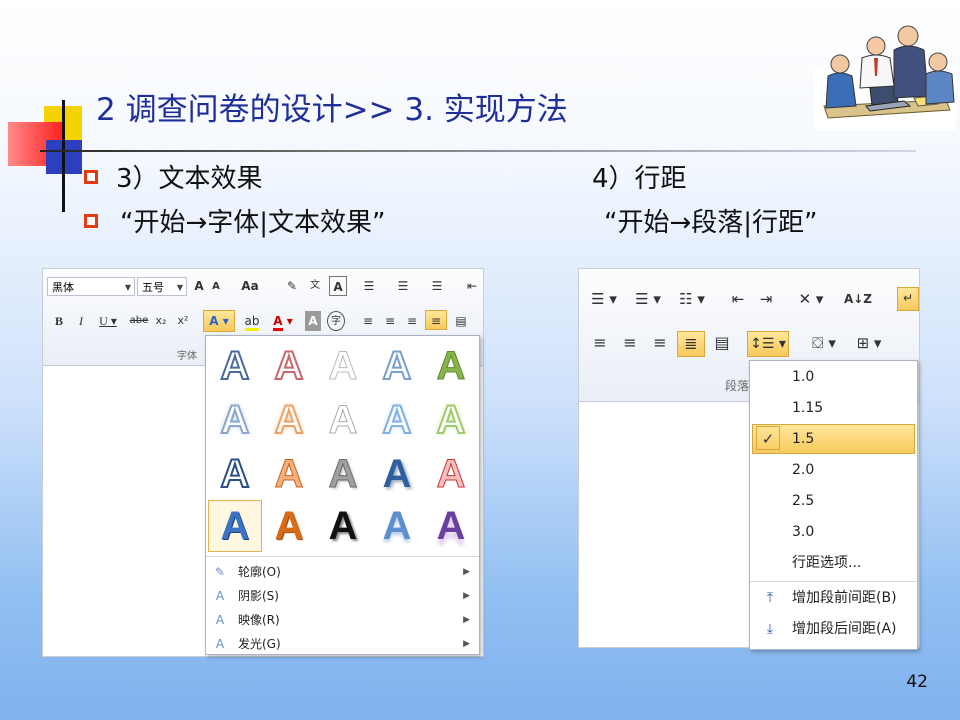 The height and width of the screenshot is (720, 960). What do you see at coordinates (833, 532) in the screenshot?
I see `line-spacing-option: 3.0` at bounding box center [833, 532].